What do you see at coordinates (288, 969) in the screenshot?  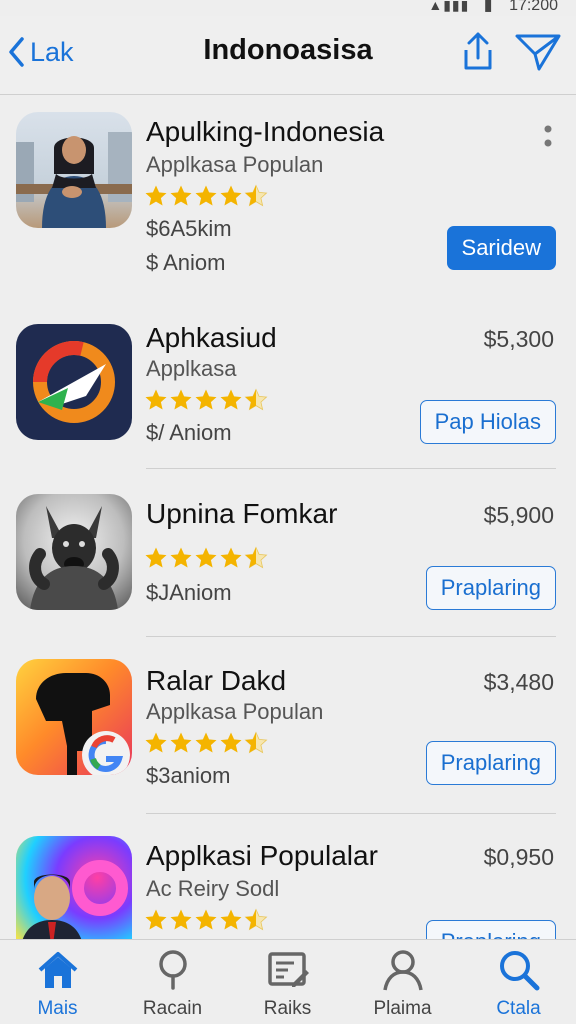 I see `document-edit-icon` at bounding box center [288, 969].